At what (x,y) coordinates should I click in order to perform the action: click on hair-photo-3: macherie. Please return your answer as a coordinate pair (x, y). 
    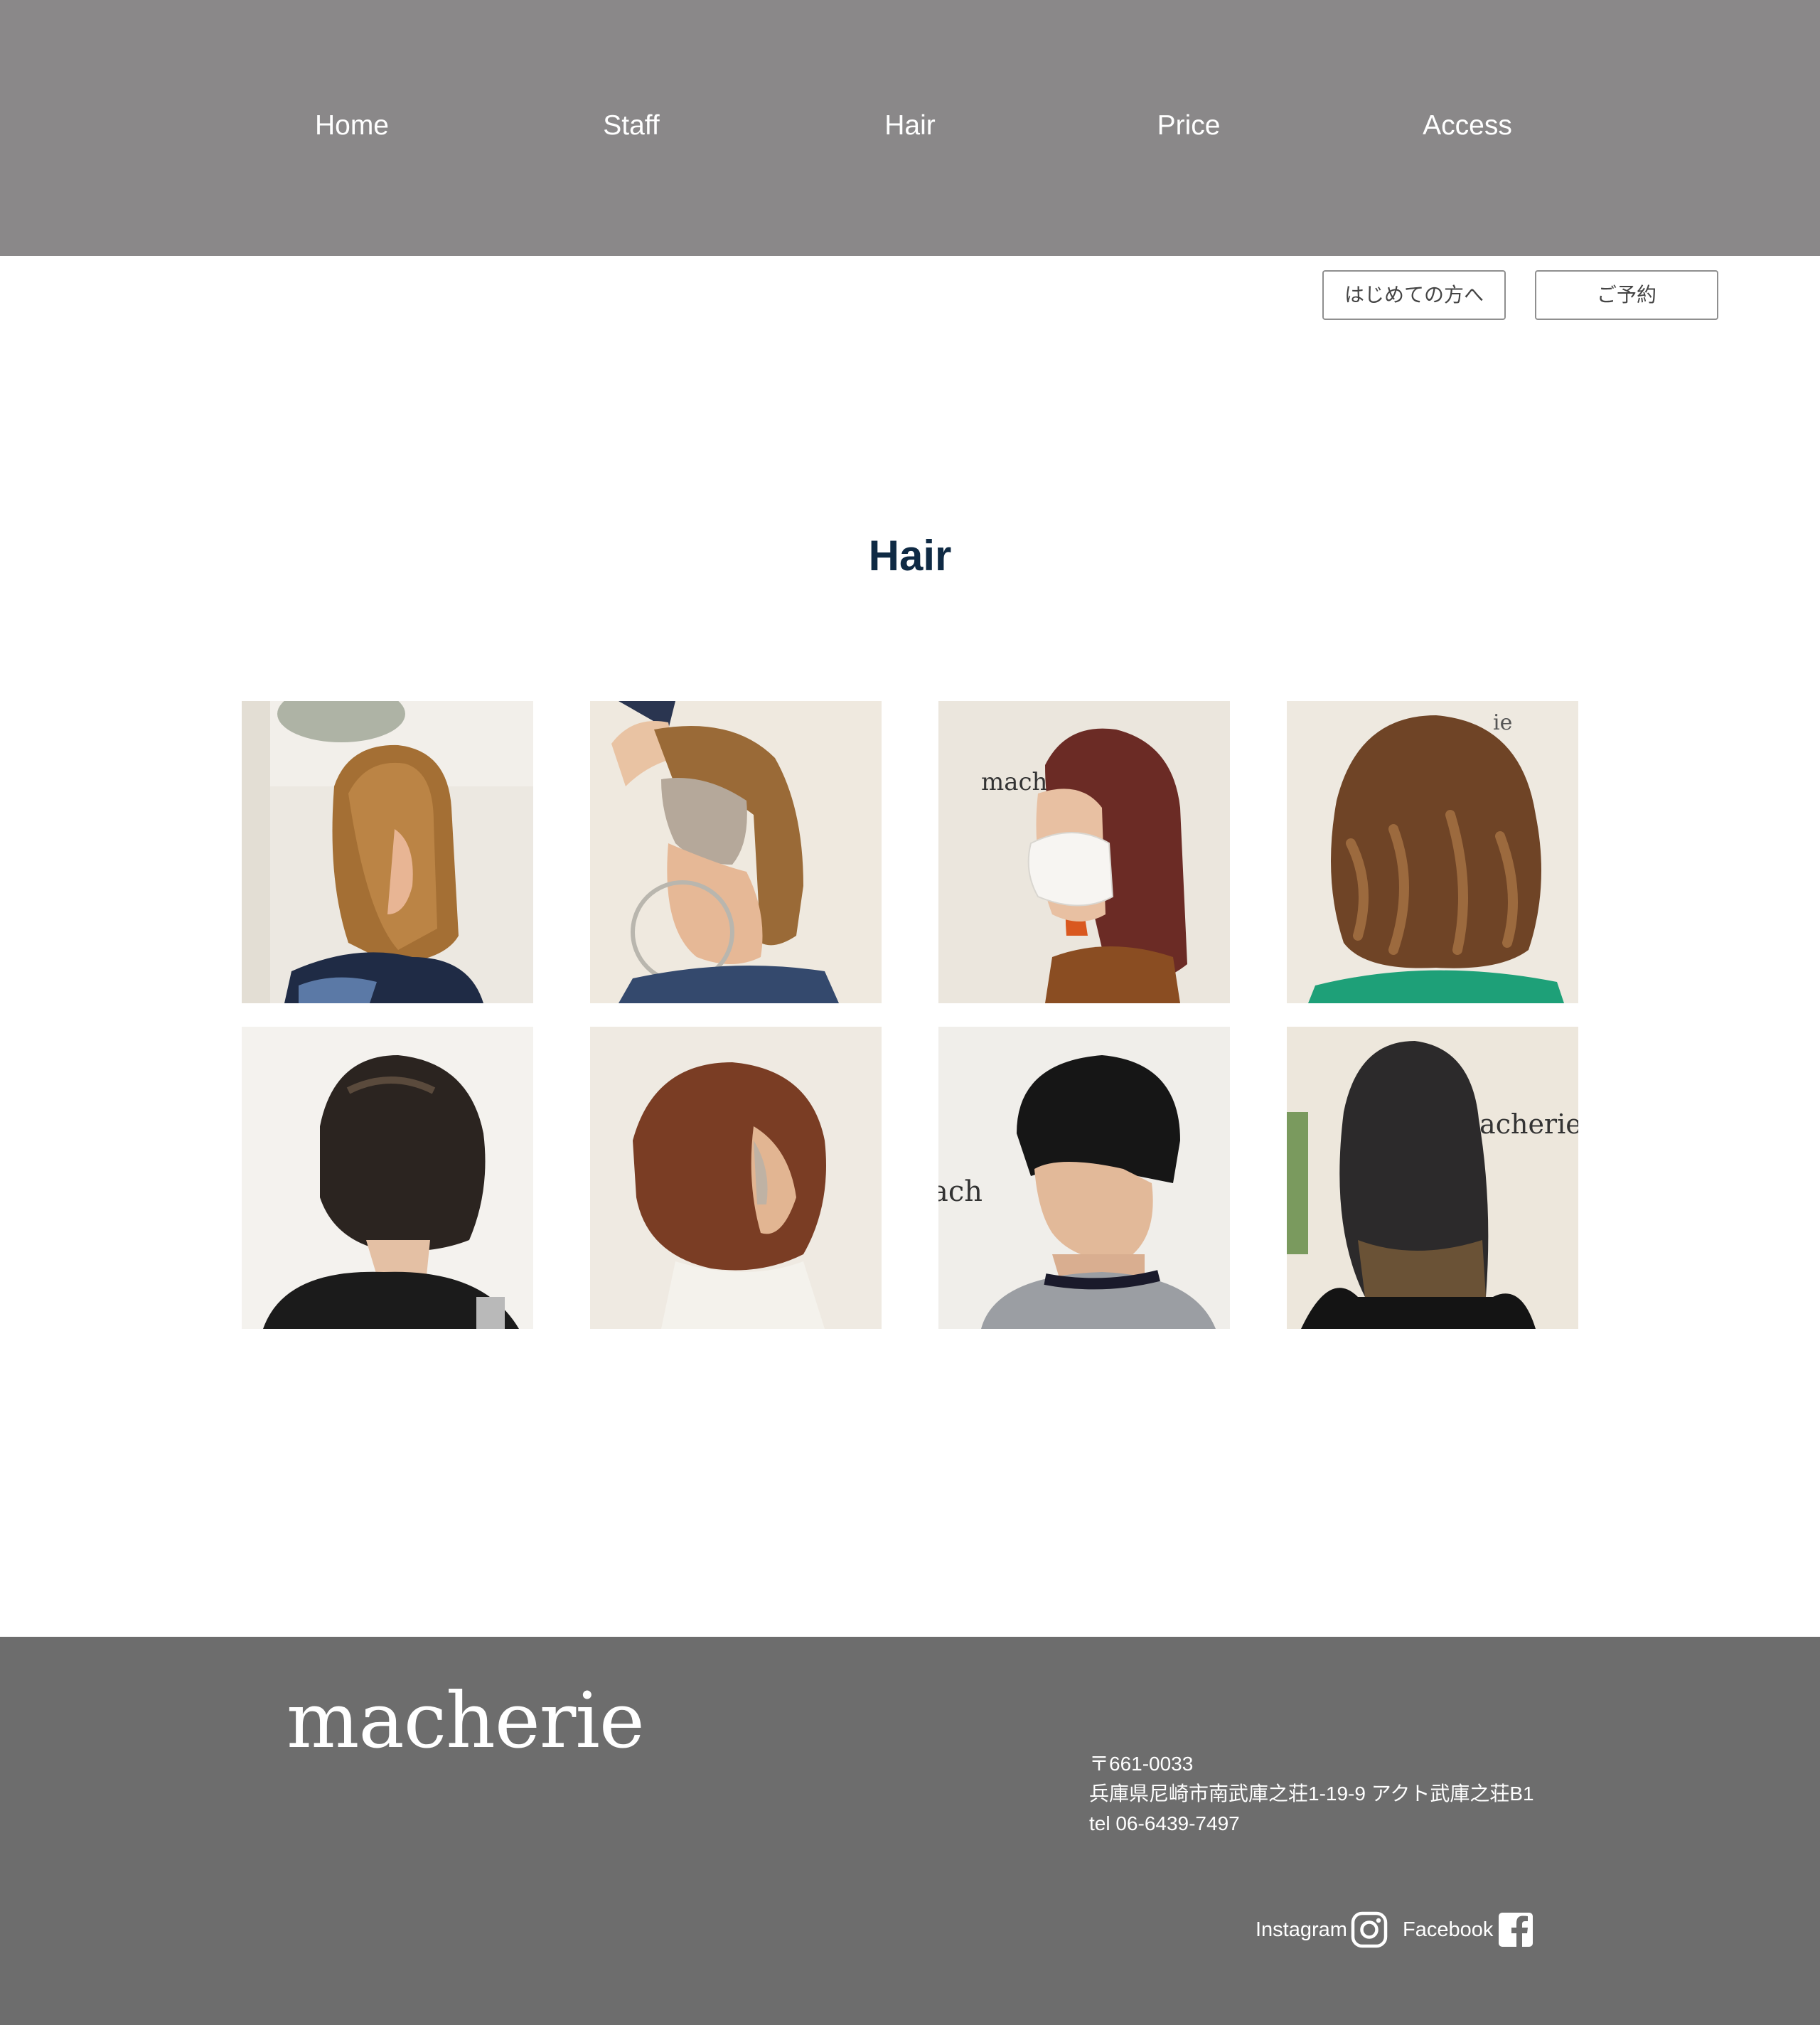
    Looking at the image, I should click on (1084, 852).